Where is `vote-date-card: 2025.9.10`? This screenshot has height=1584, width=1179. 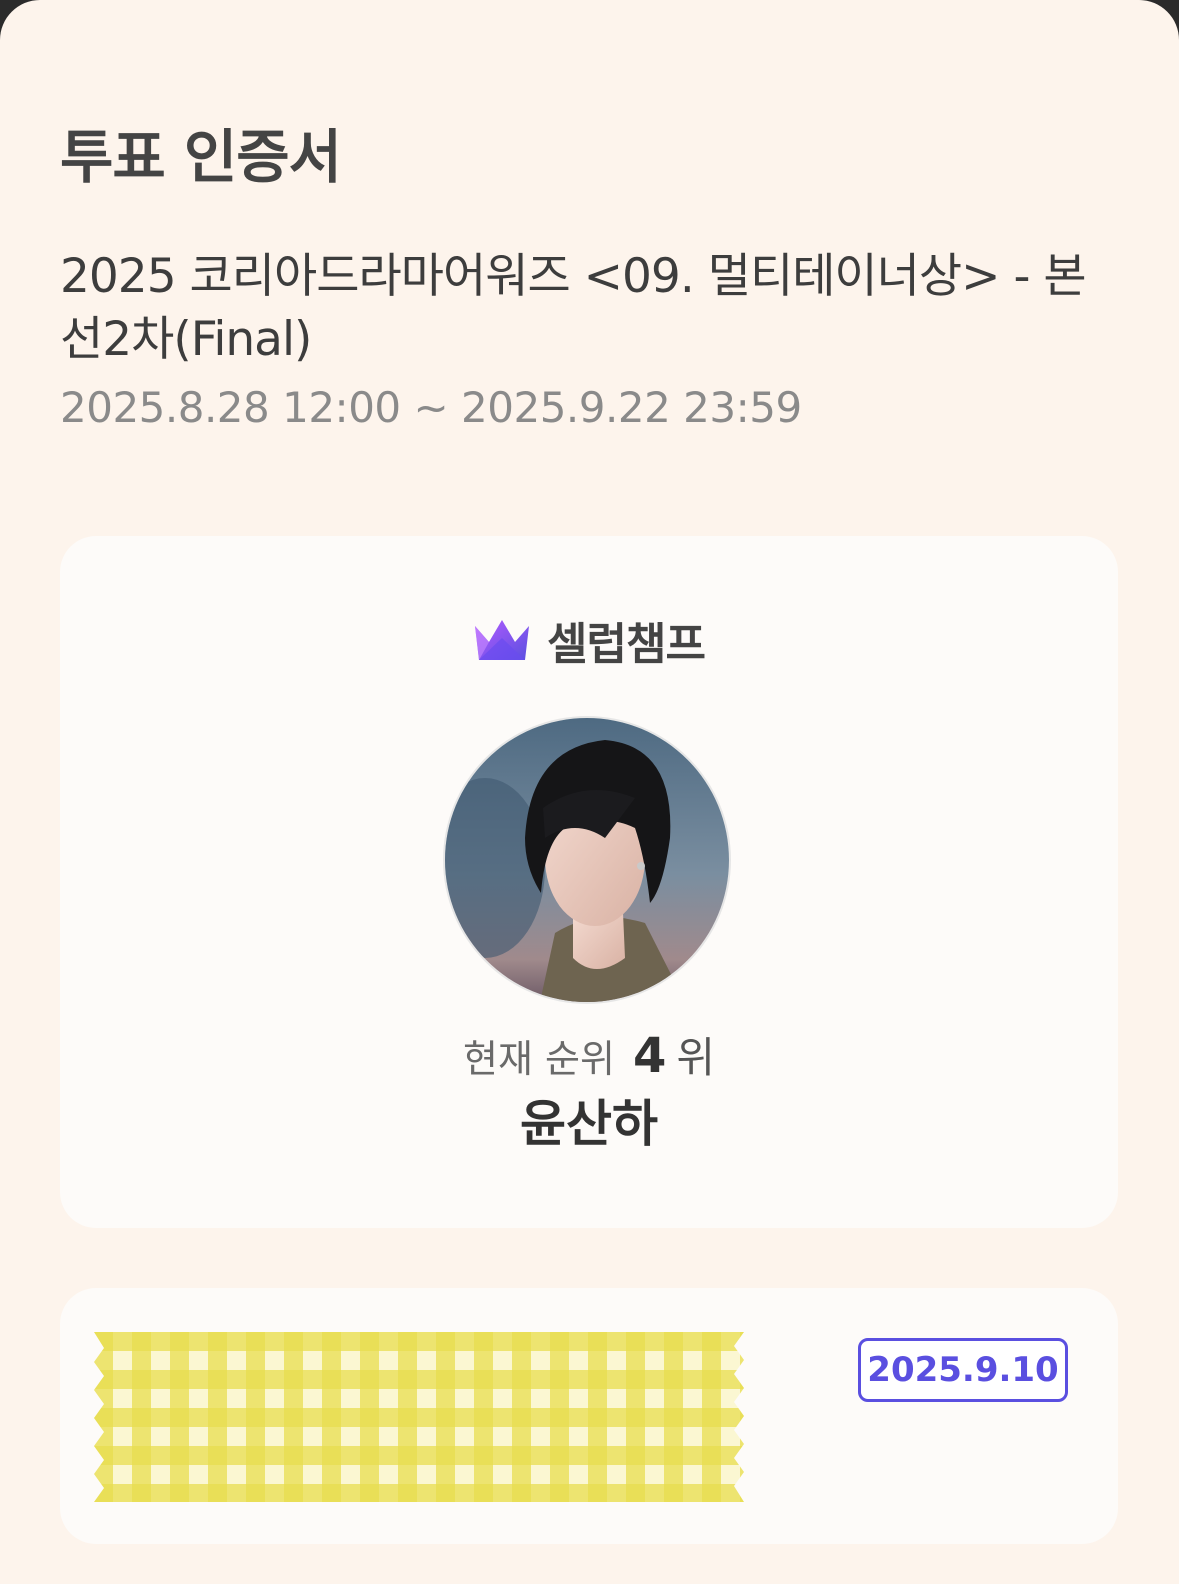
vote-date-card: 2025.9.10 is located at coordinates (589, 1416).